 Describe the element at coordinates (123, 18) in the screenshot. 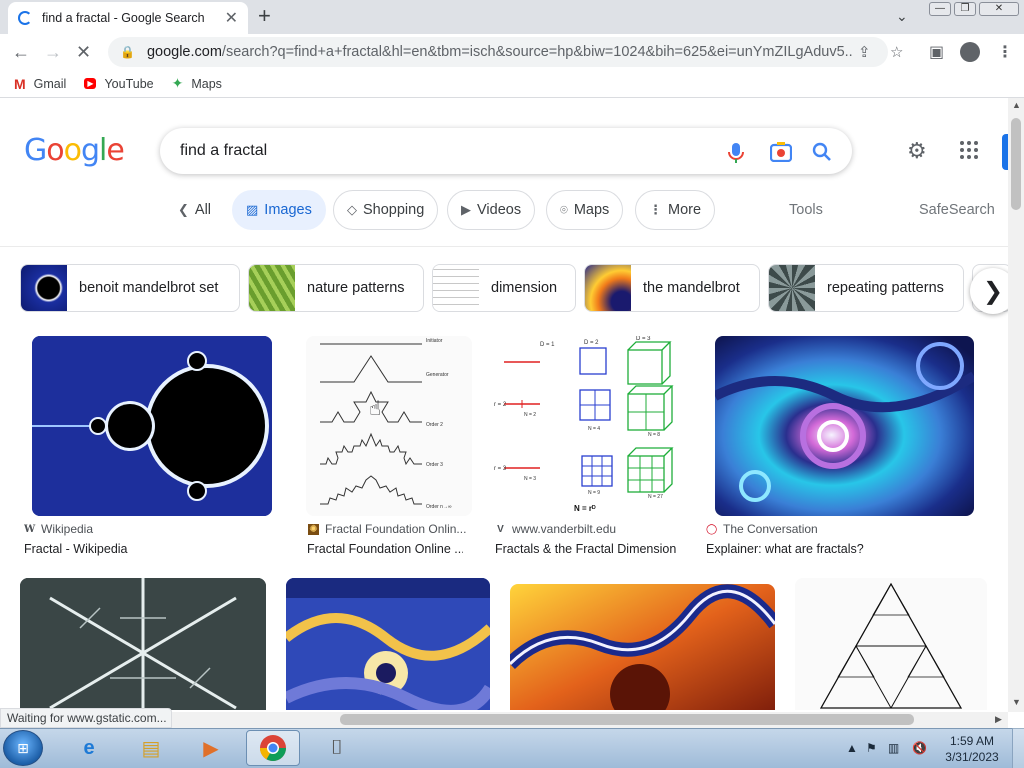

I see `tab-title: find a fractal - Google Search` at that location.